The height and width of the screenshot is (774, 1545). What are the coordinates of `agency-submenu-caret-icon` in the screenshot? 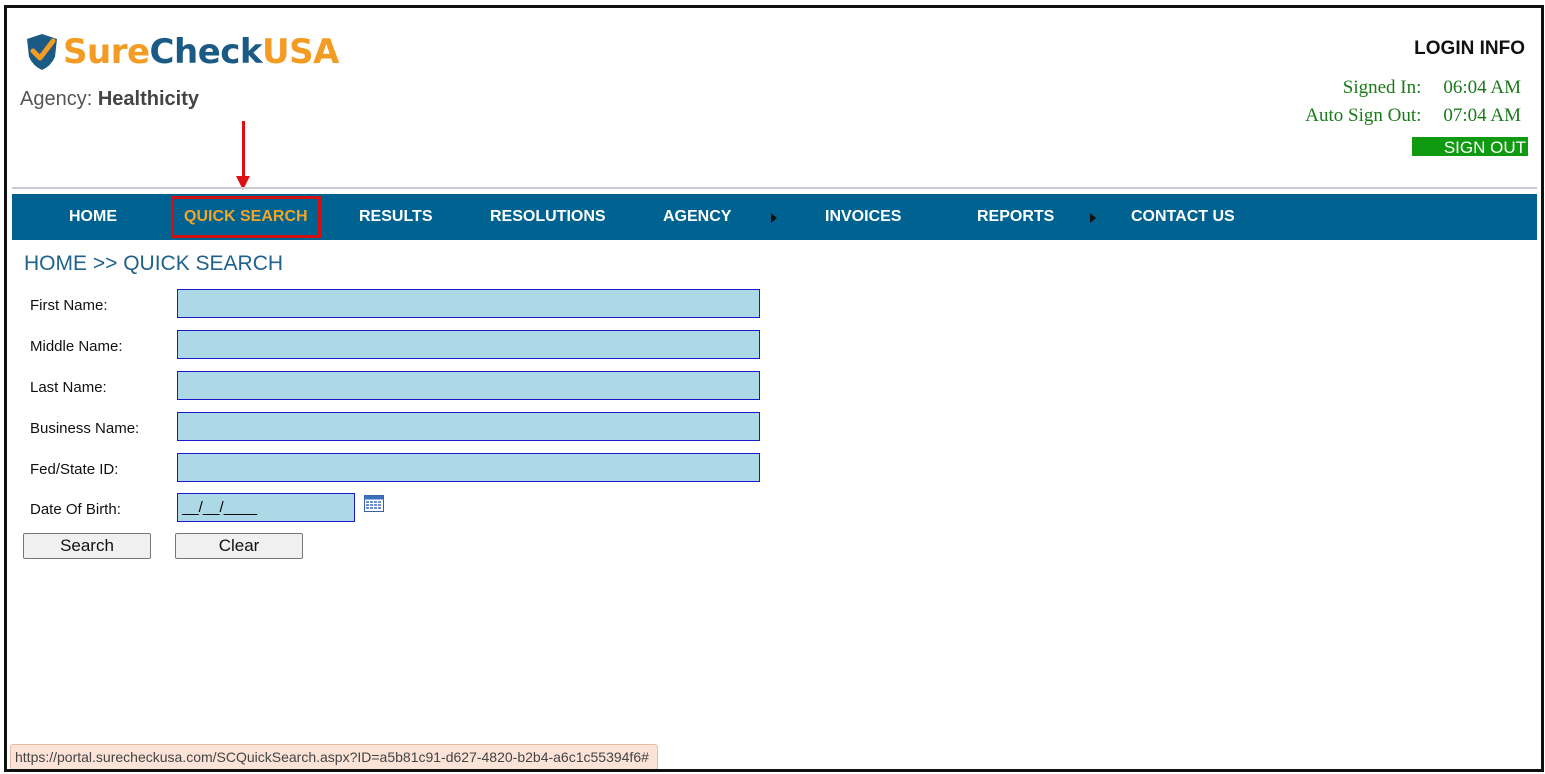 It's located at (774, 218).